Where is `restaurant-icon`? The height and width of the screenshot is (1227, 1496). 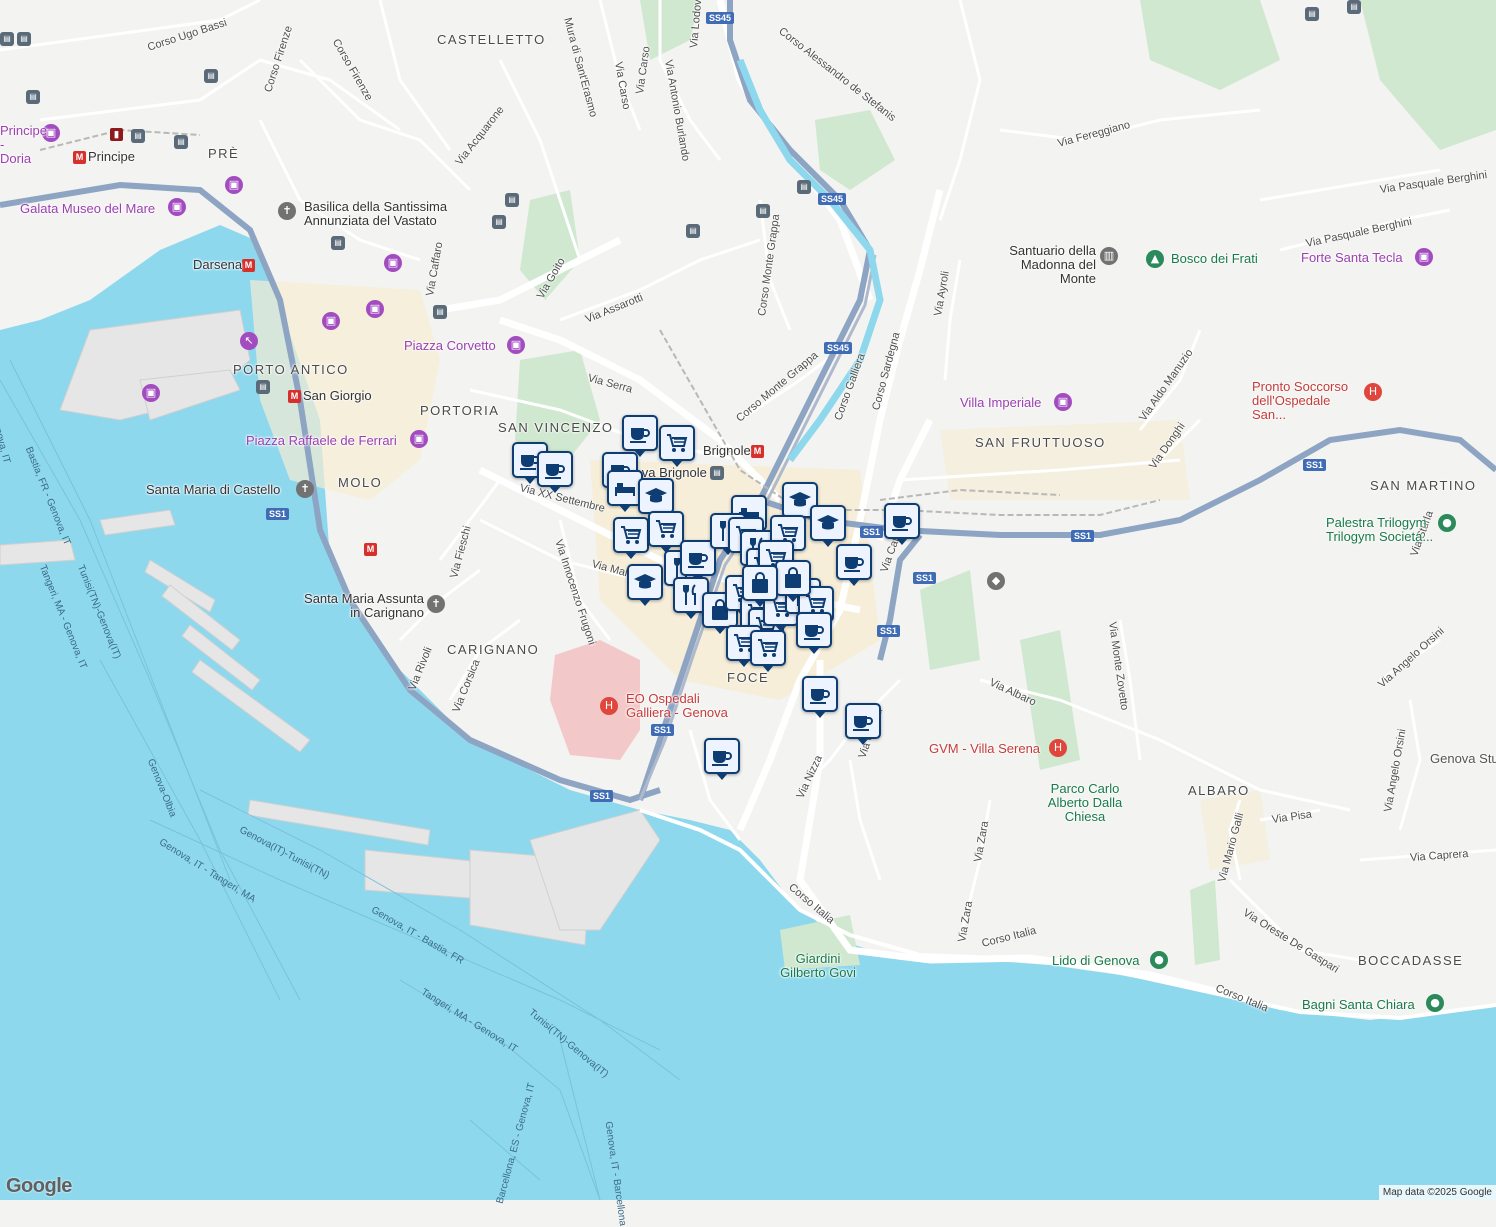
restaurant-icon is located at coordinates (689, 594).